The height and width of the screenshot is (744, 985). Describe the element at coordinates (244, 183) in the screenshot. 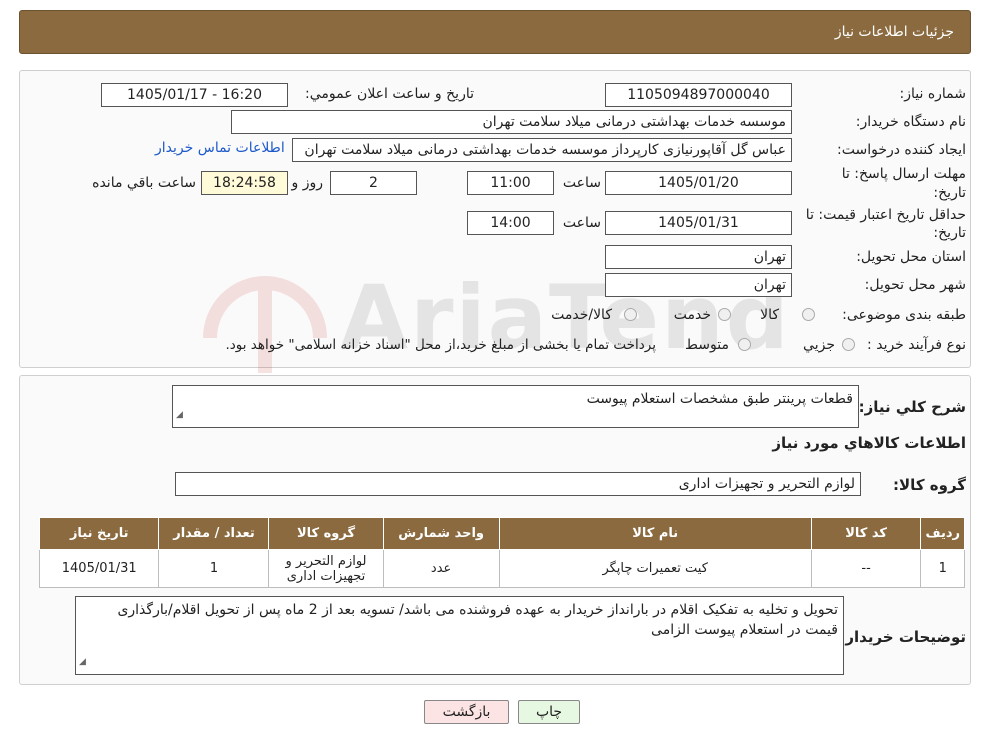

I see `remaining-time-field: 18:24:58` at that location.